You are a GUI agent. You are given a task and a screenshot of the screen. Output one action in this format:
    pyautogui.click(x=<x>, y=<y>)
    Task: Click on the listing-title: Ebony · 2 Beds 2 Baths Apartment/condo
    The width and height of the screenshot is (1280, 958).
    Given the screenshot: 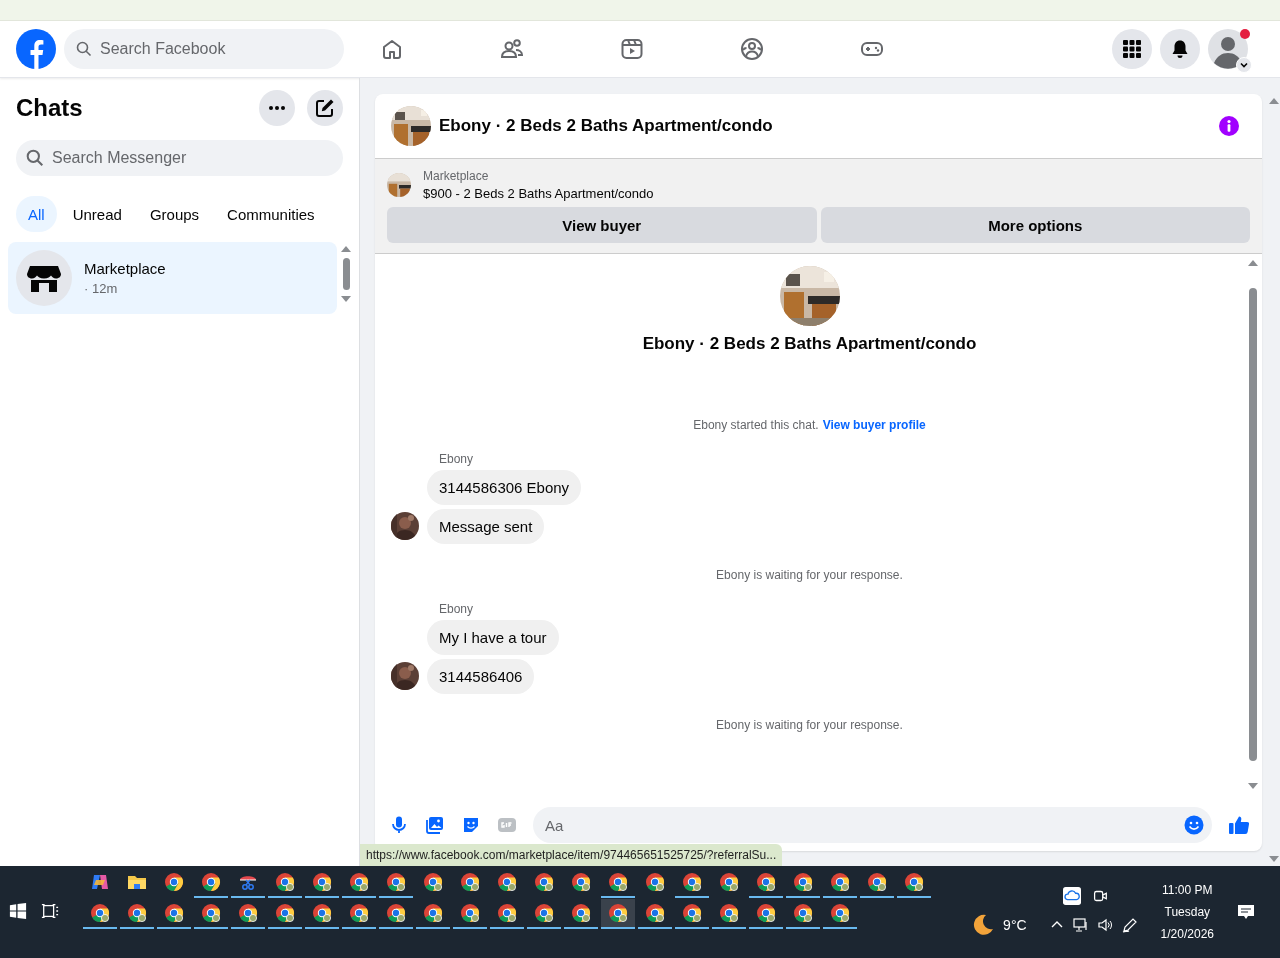 What is the action you would take?
    pyautogui.click(x=809, y=344)
    